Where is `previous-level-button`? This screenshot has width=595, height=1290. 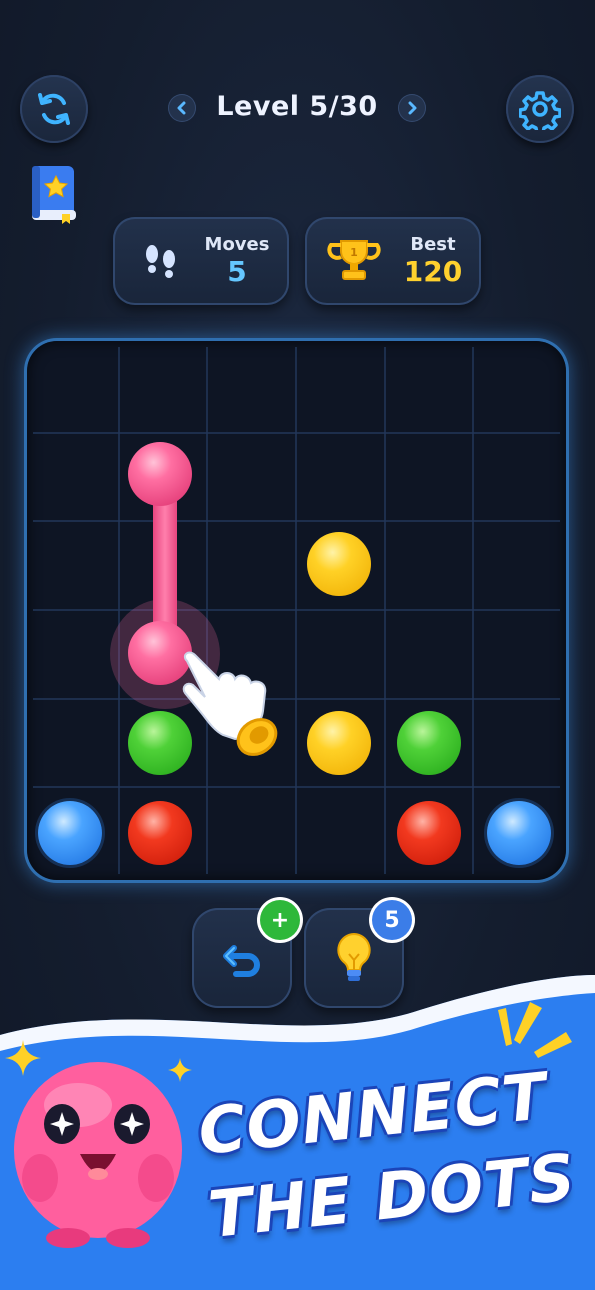
previous-level-button is located at coordinates (182, 108).